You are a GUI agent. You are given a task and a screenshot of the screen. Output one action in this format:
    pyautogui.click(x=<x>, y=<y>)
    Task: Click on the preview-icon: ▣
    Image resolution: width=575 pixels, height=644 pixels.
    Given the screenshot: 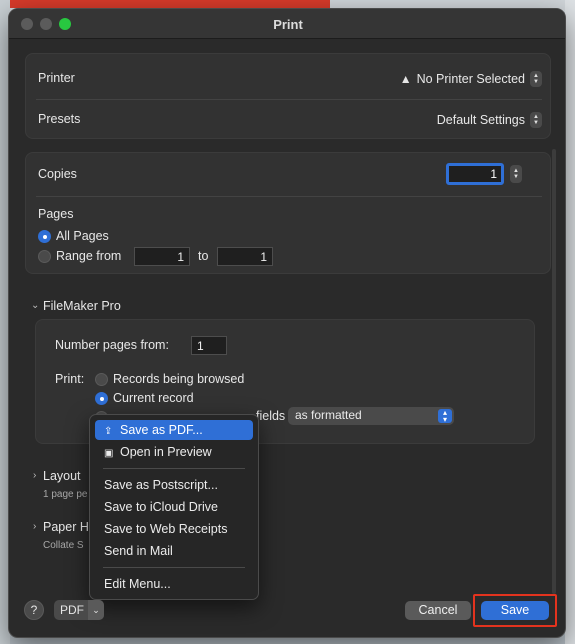 What is the action you would take?
    pyautogui.click(x=109, y=453)
    